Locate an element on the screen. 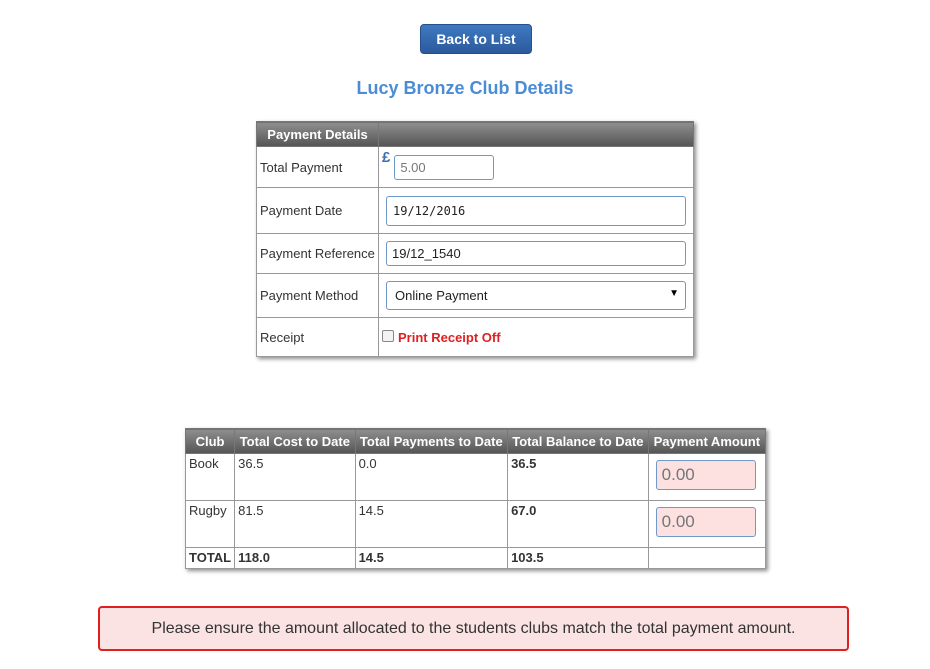  total-row: TOTAL 118.0 14.5 103.5 is located at coordinates (475, 558).